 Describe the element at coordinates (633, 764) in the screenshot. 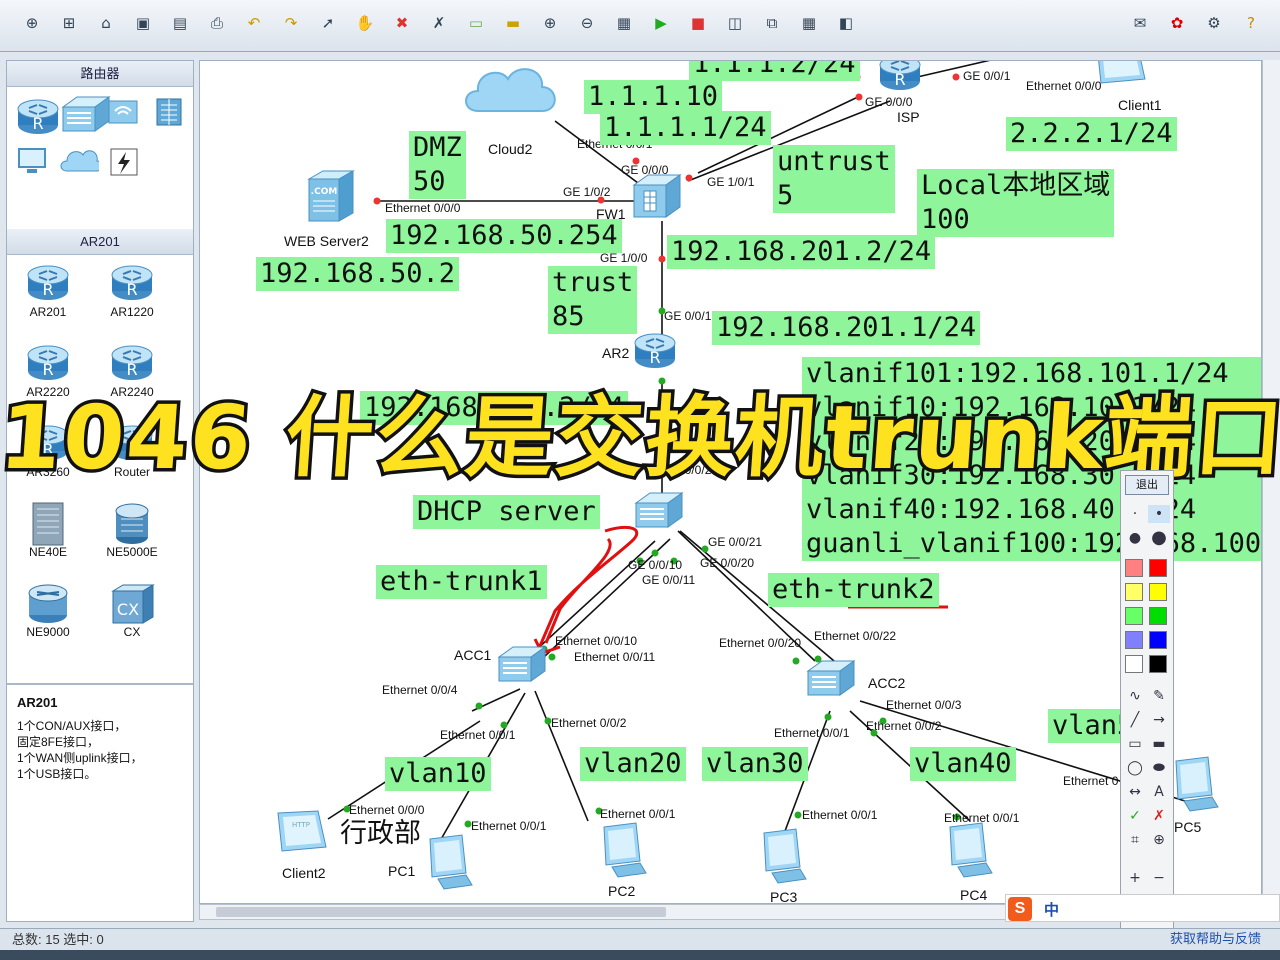

I see `note-vlan20: vlan20` at that location.